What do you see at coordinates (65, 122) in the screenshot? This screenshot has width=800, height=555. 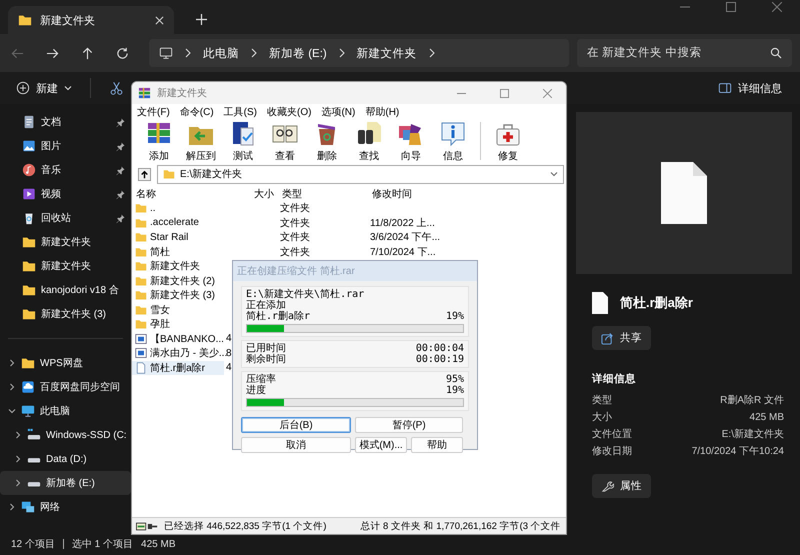 I see `sidebar-item: 文档` at bounding box center [65, 122].